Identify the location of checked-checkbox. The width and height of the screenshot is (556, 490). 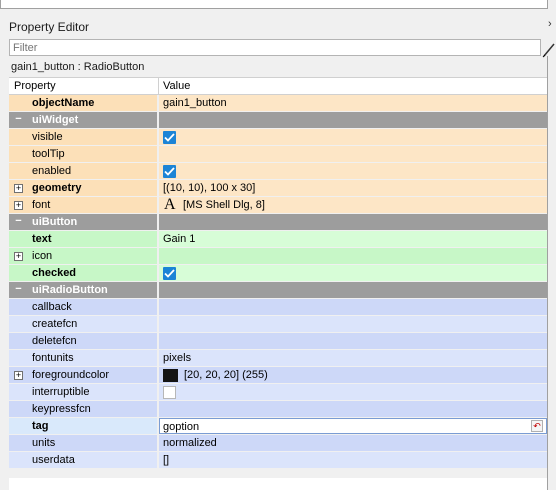
(169, 273).